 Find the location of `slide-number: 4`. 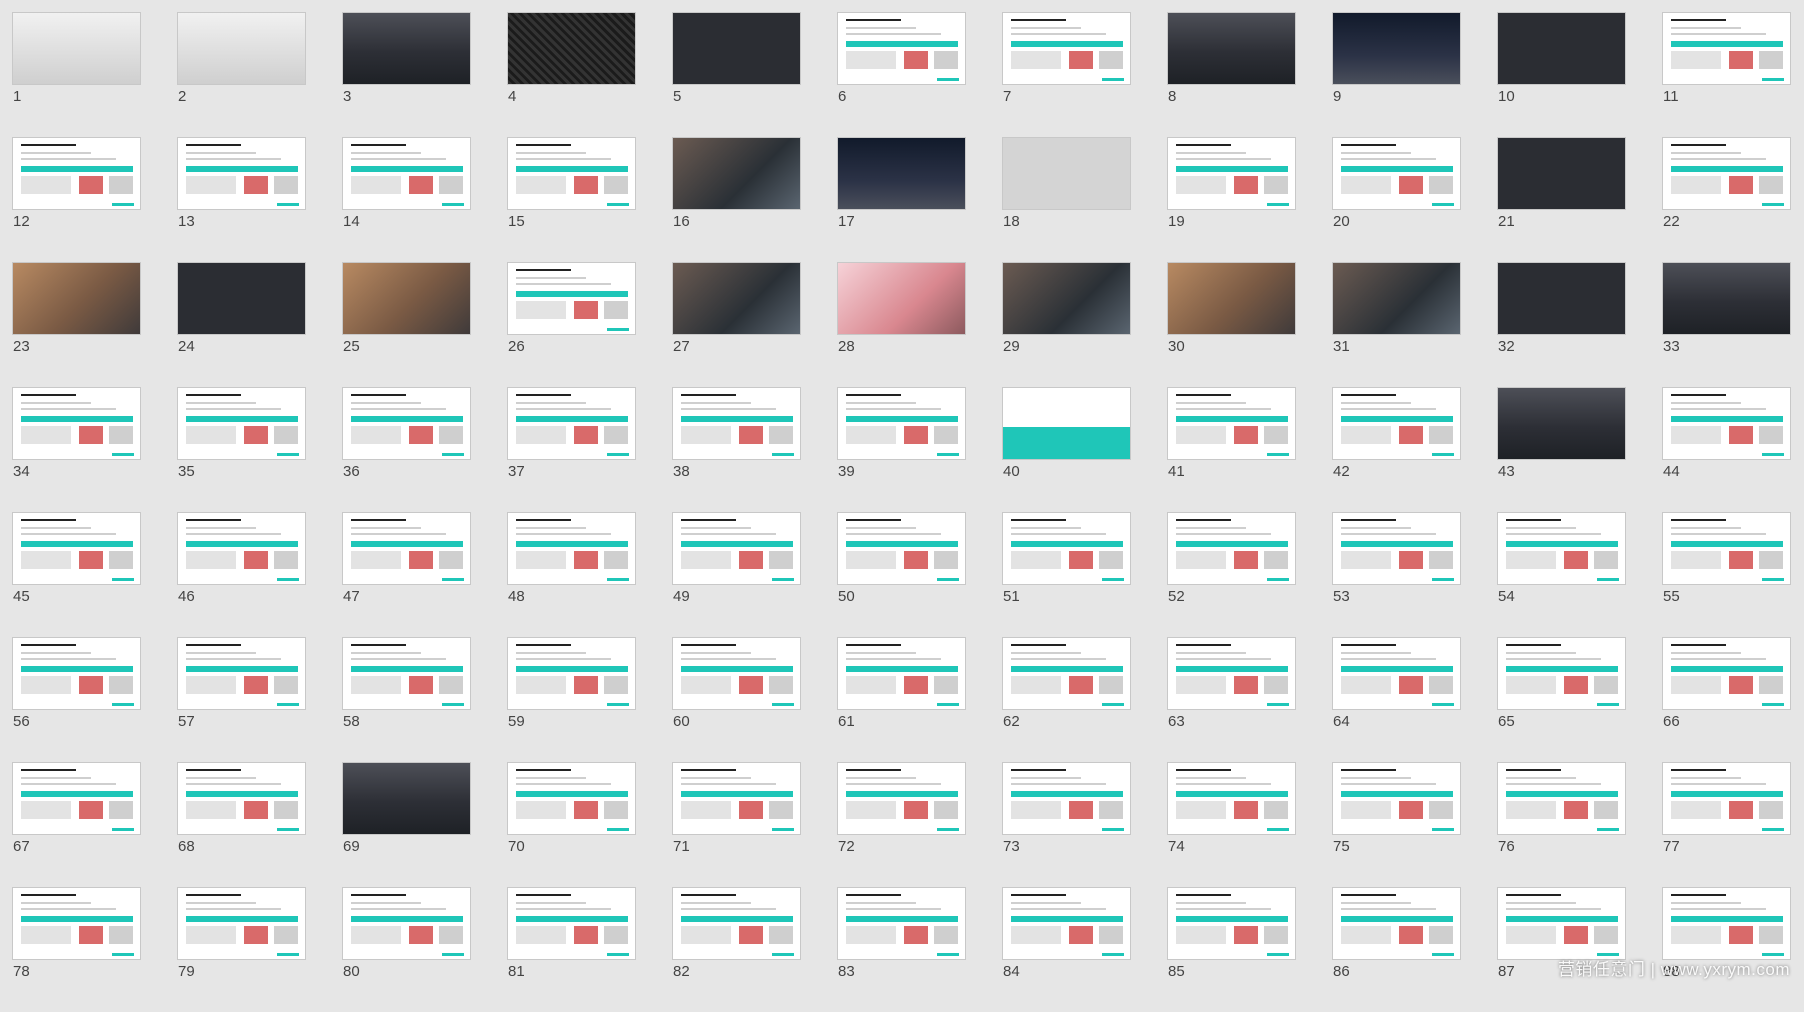

slide-number: 4 is located at coordinates (512, 96).